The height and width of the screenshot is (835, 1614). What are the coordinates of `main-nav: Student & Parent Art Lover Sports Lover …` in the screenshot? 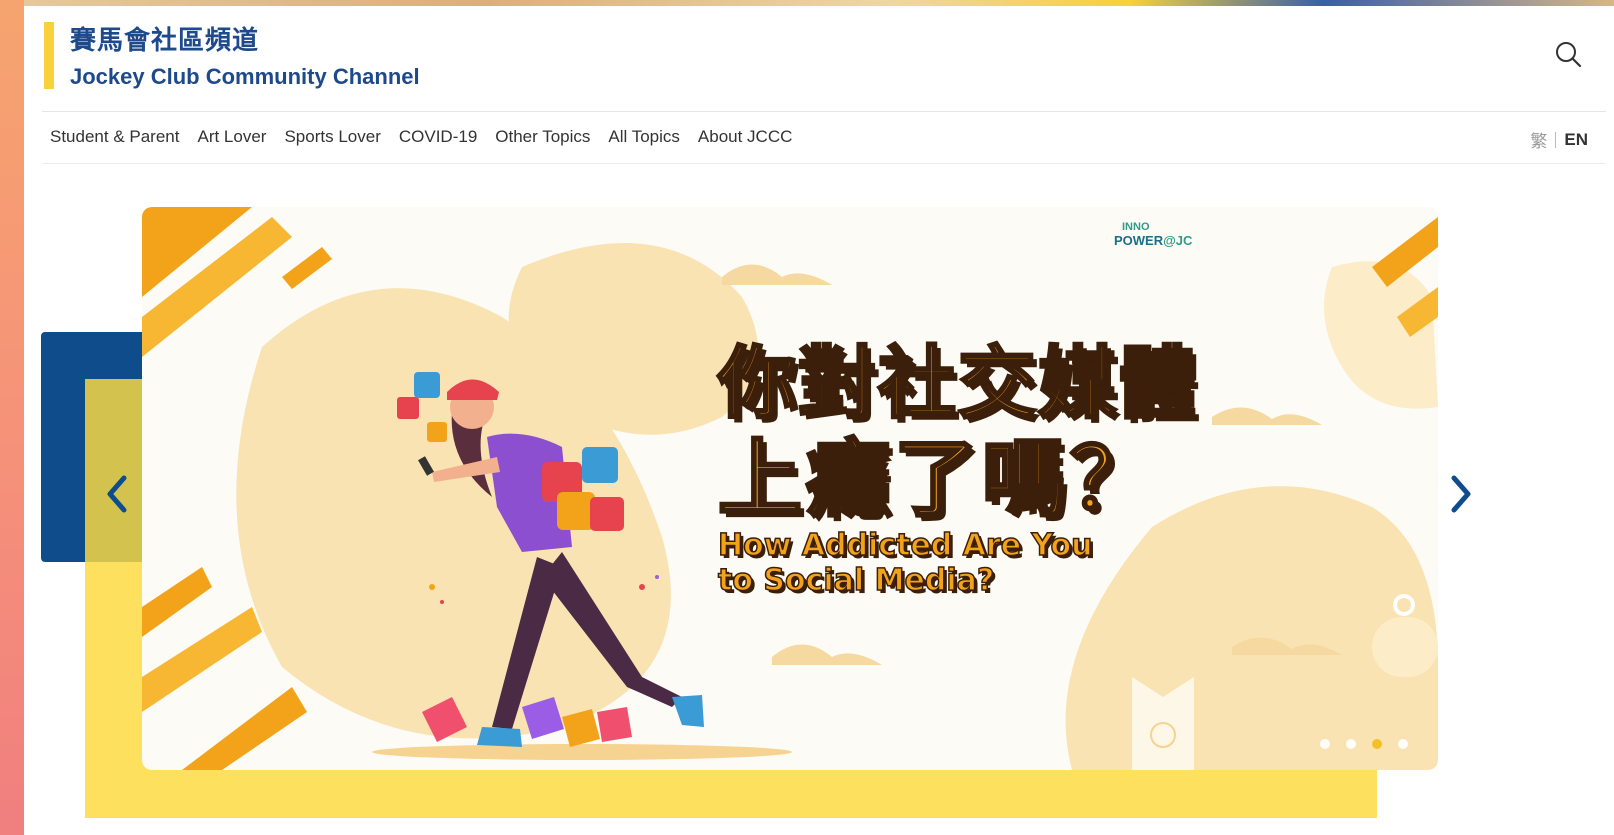 It's located at (421, 137).